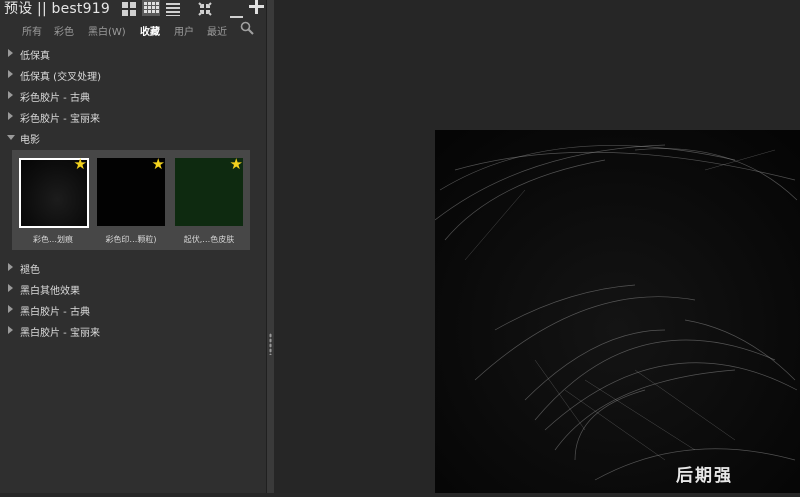 This screenshot has height=497, width=800. Describe the element at coordinates (256, 9) in the screenshot. I see `plus-icon` at that location.